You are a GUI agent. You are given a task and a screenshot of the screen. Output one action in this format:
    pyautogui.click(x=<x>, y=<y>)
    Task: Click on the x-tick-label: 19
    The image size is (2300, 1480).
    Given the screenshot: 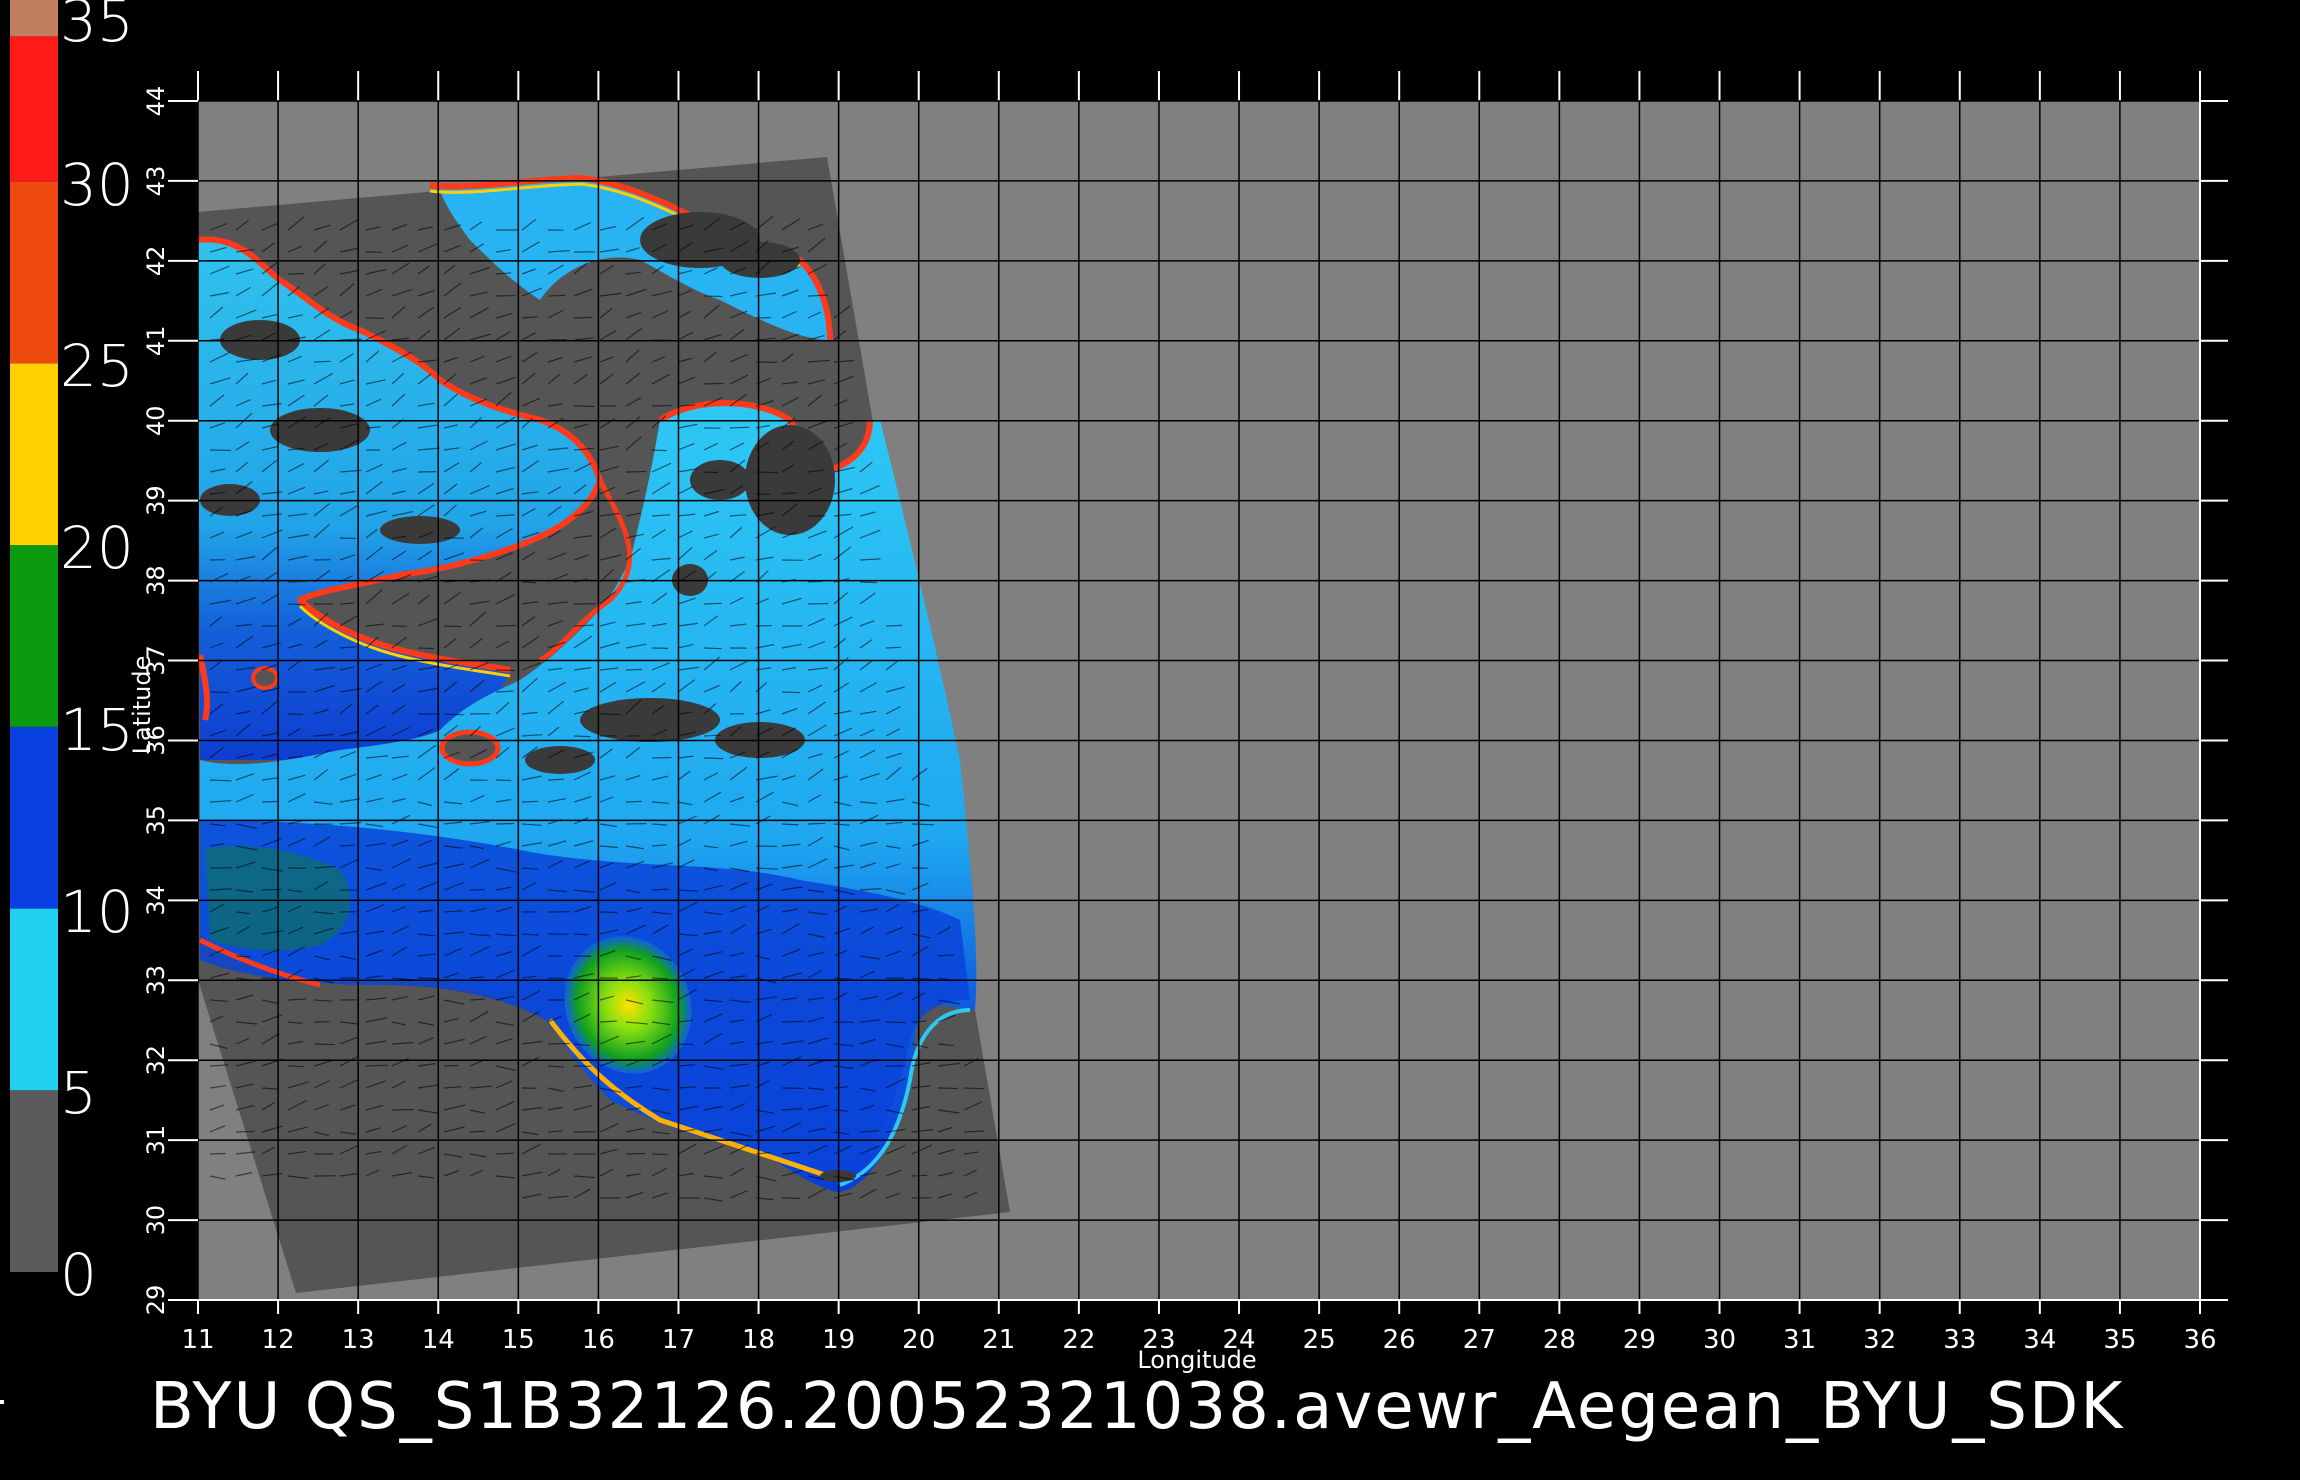 What is the action you would take?
    pyautogui.click(x=838, y=1340)
    